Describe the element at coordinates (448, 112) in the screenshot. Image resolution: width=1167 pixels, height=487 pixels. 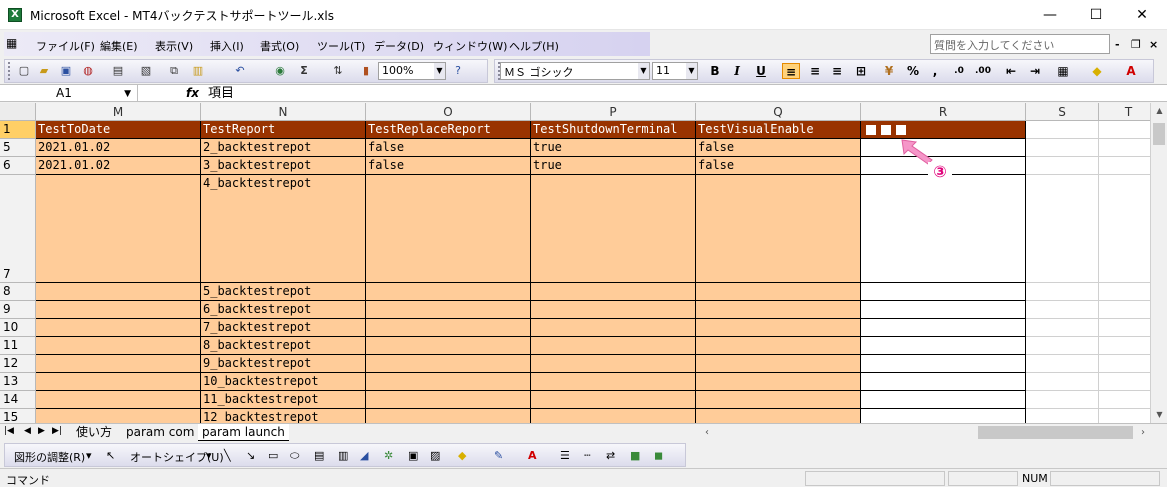
I see `column-header-o: O` at that location.